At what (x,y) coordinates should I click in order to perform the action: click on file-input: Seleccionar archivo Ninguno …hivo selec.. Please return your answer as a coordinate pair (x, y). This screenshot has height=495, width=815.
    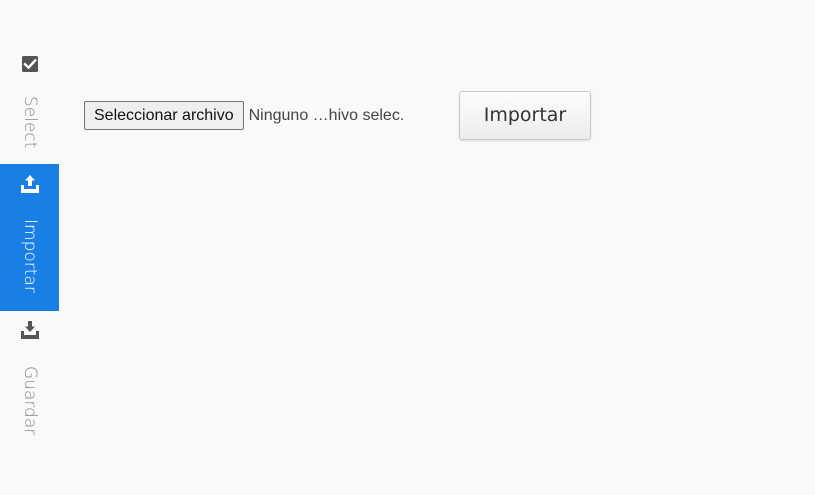
    Looking at the image, I should click on (244, 115).